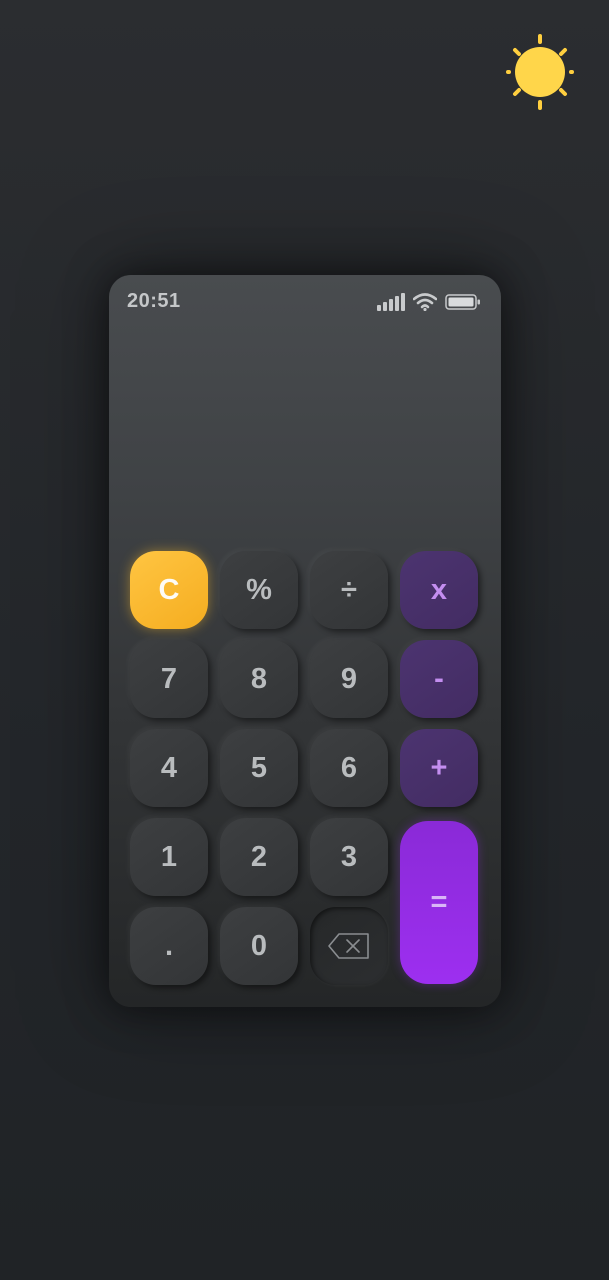 The width and height of the screenshot is (609, 1280). Describe the element at coordinates (305, 300) in the screenshot. I see `status-bar: 20:51` at that location.